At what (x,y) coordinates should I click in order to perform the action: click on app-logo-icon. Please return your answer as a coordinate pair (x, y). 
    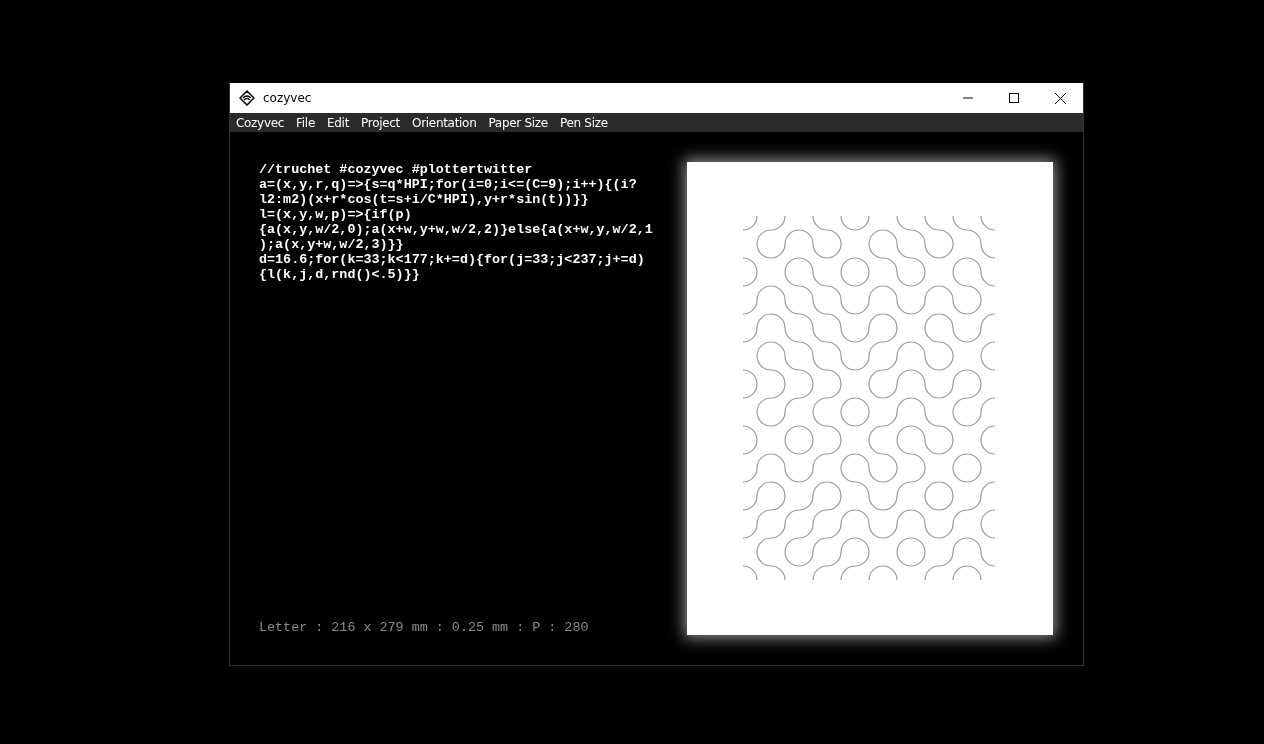
    Looking at the image, I should click on (247, 98).